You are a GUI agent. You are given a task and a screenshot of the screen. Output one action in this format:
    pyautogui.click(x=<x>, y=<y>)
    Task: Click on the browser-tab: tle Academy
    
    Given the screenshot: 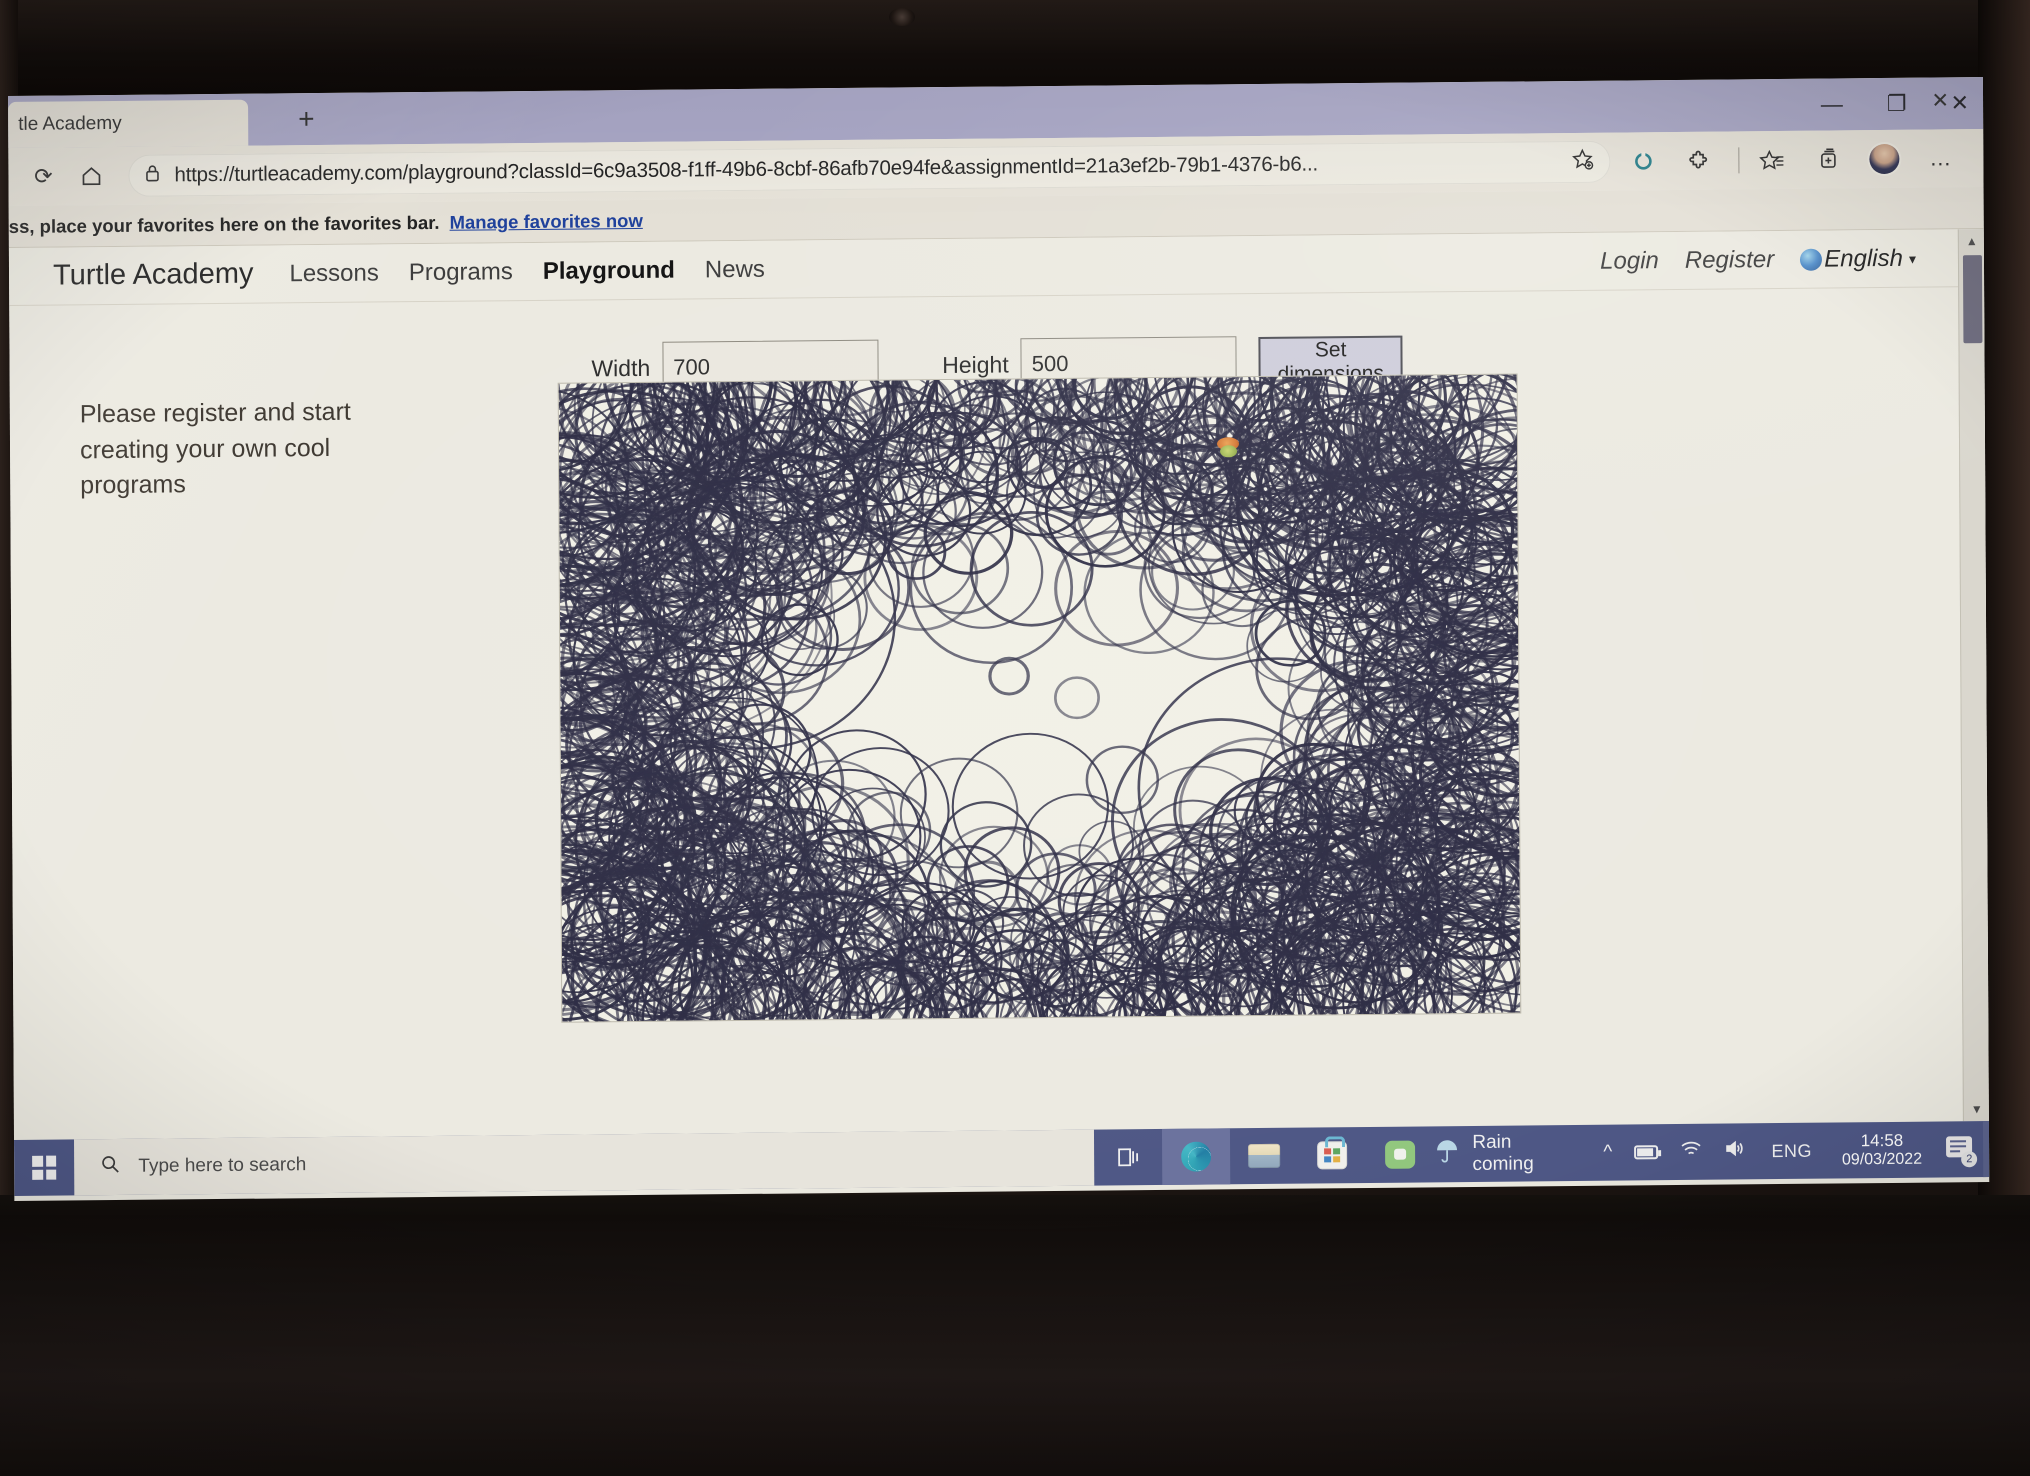 What is the action you would take?
    pyautogui.click(x=128, y=123)
    